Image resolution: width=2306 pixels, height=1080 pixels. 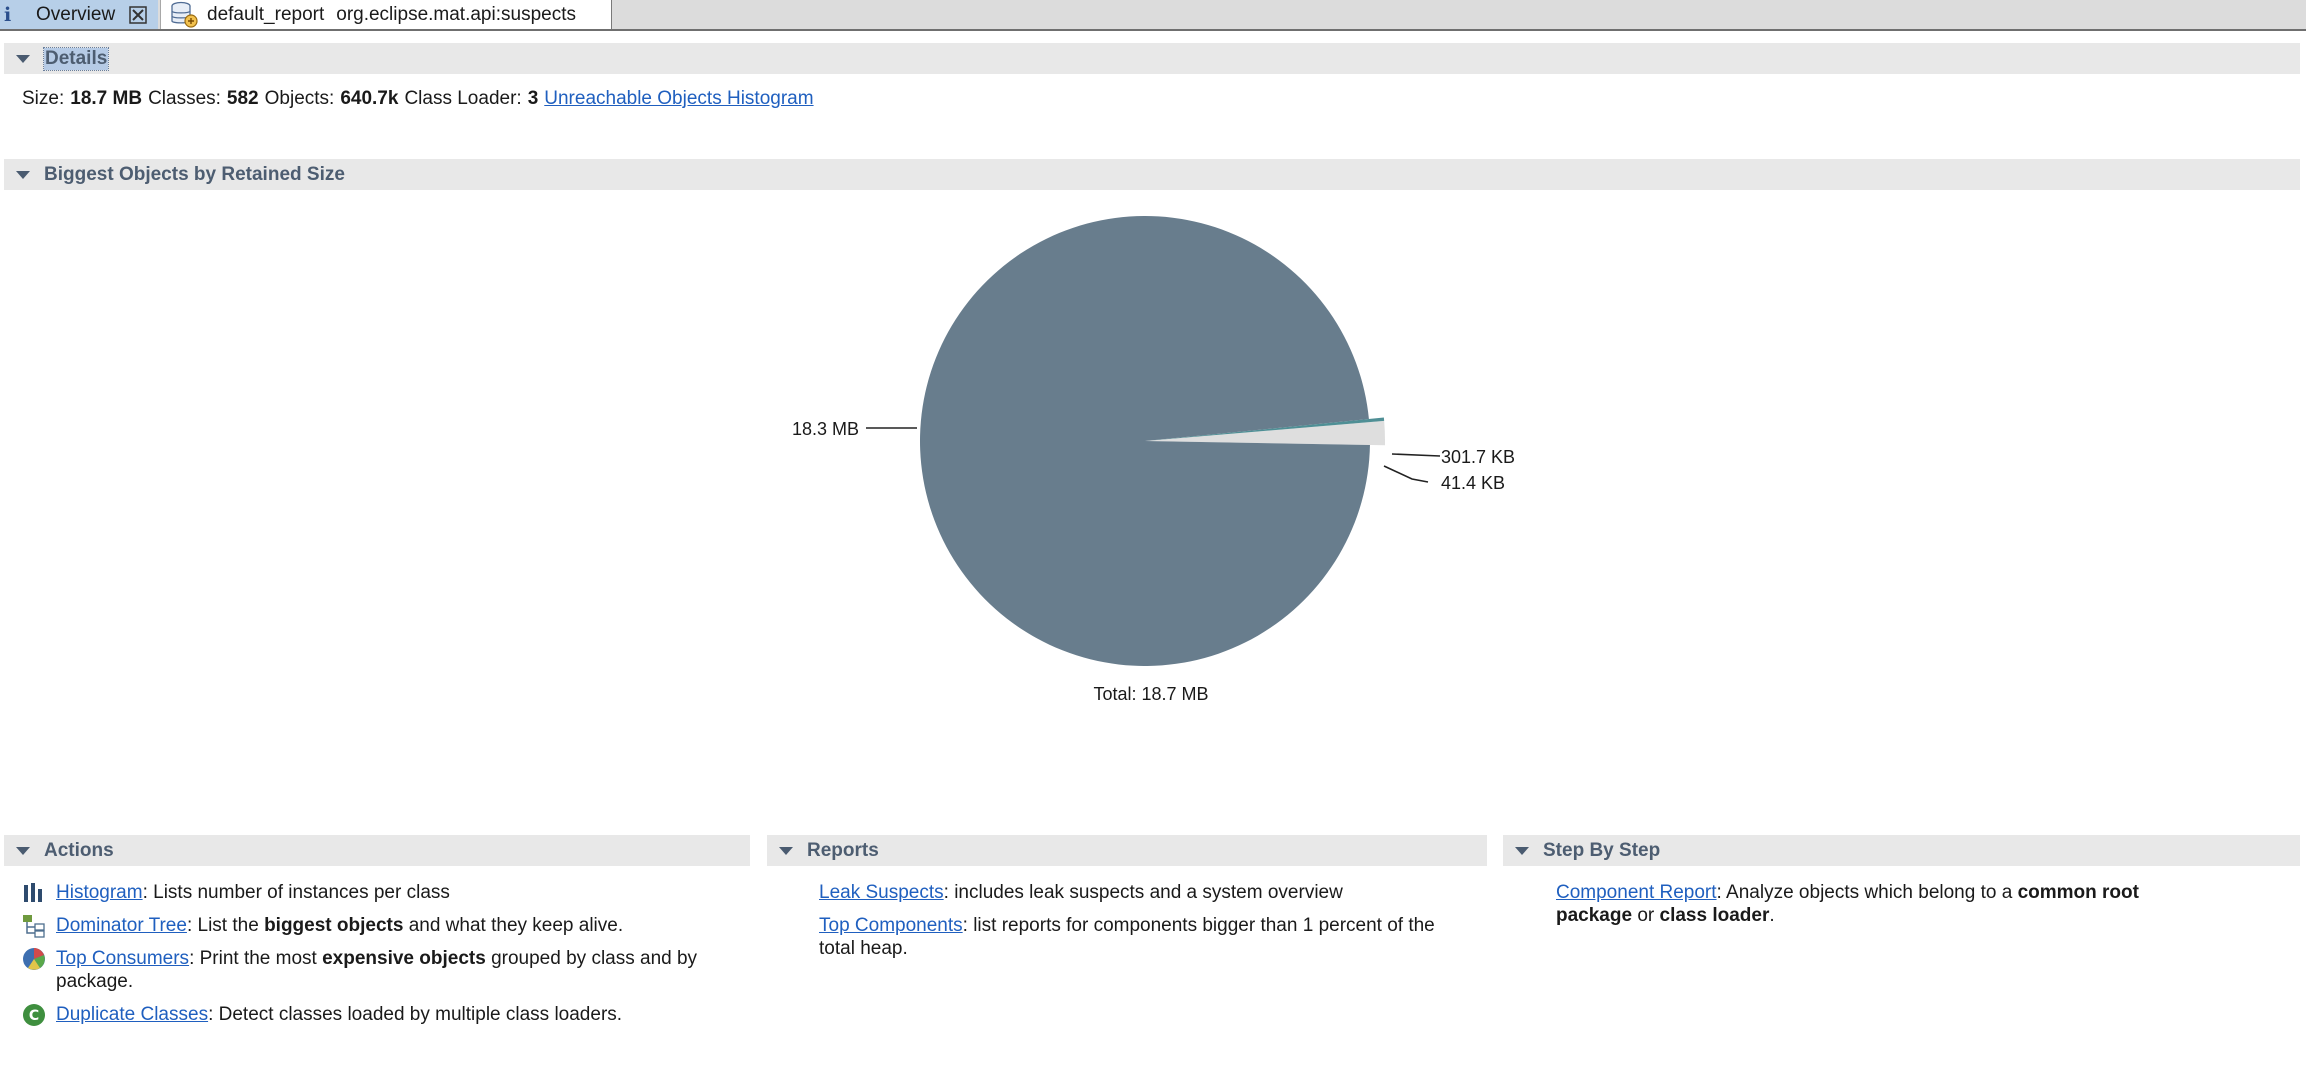 What do you see at coordinates (1714, 915) in the screenshot?
I see `component-bold-2: class loader` at bounding box center [1714, 915].